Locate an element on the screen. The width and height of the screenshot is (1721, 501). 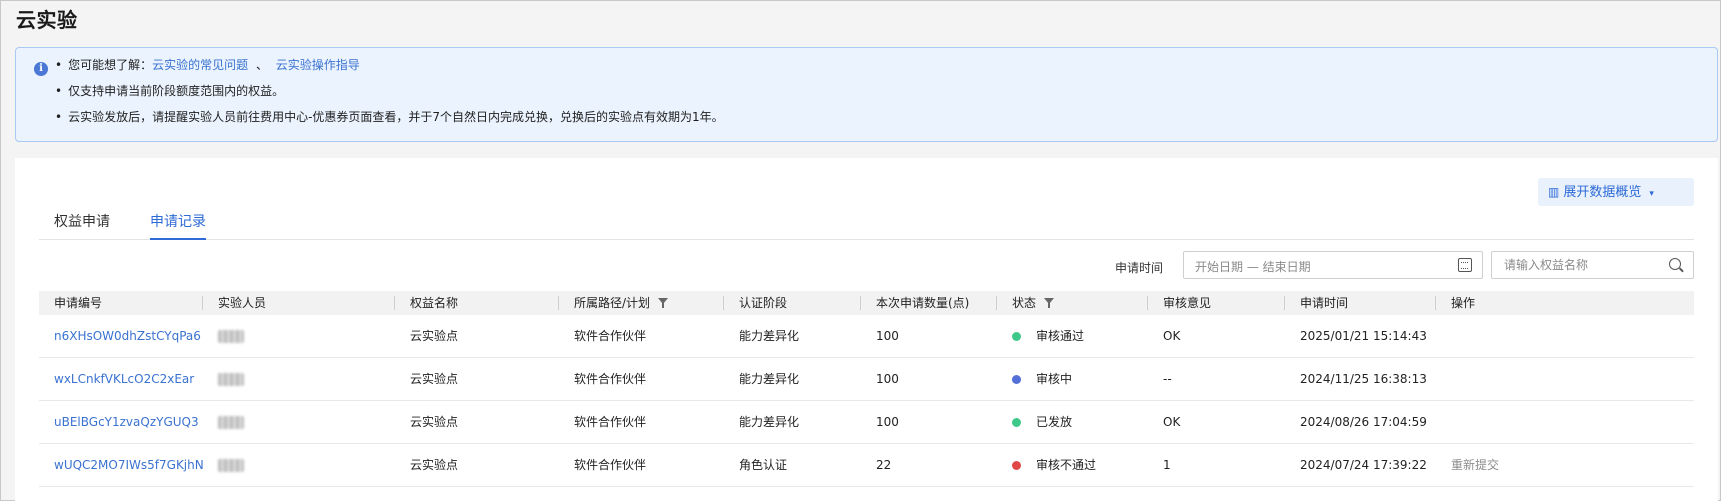
apply-time: 2025/01/21 15:14:43 is located at coordinates (1363, 336).